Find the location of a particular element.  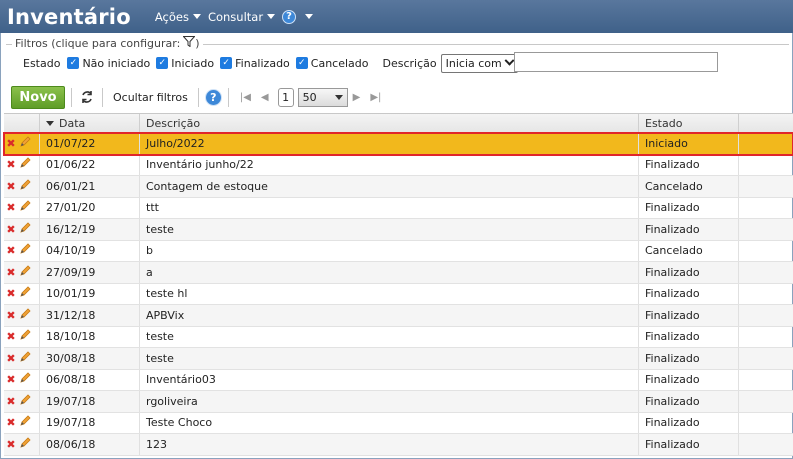

prev-page-icon: ◀ is located at coordinates (265, 97).